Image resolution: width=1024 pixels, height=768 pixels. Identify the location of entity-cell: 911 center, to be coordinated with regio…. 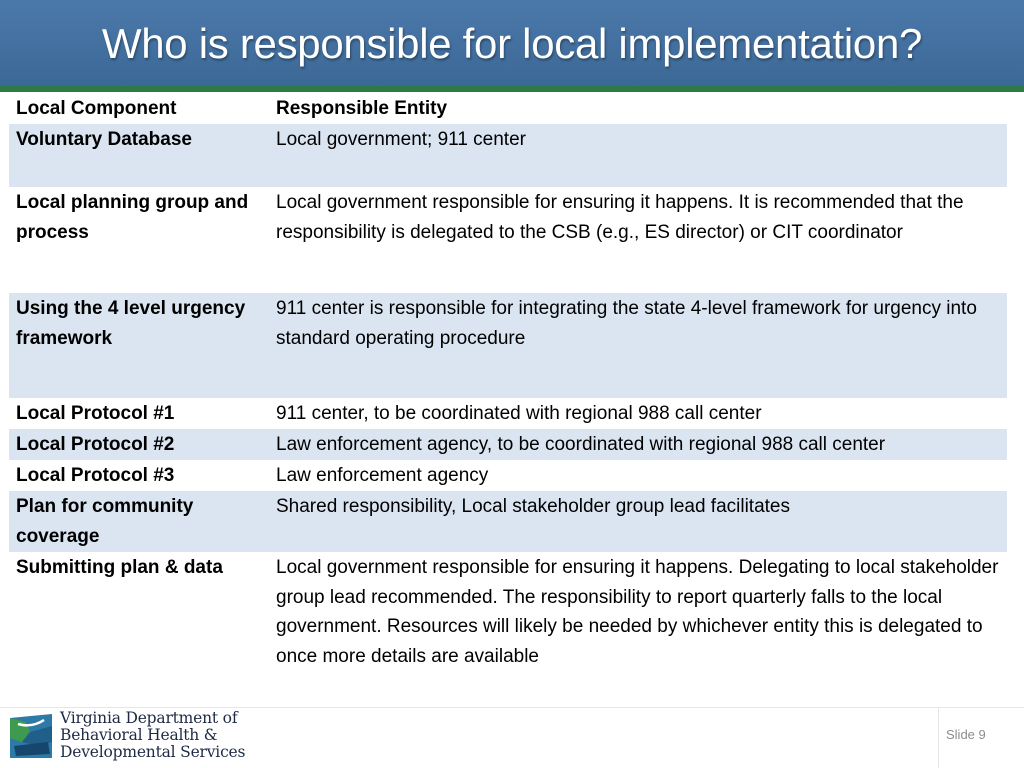
(638, 413).